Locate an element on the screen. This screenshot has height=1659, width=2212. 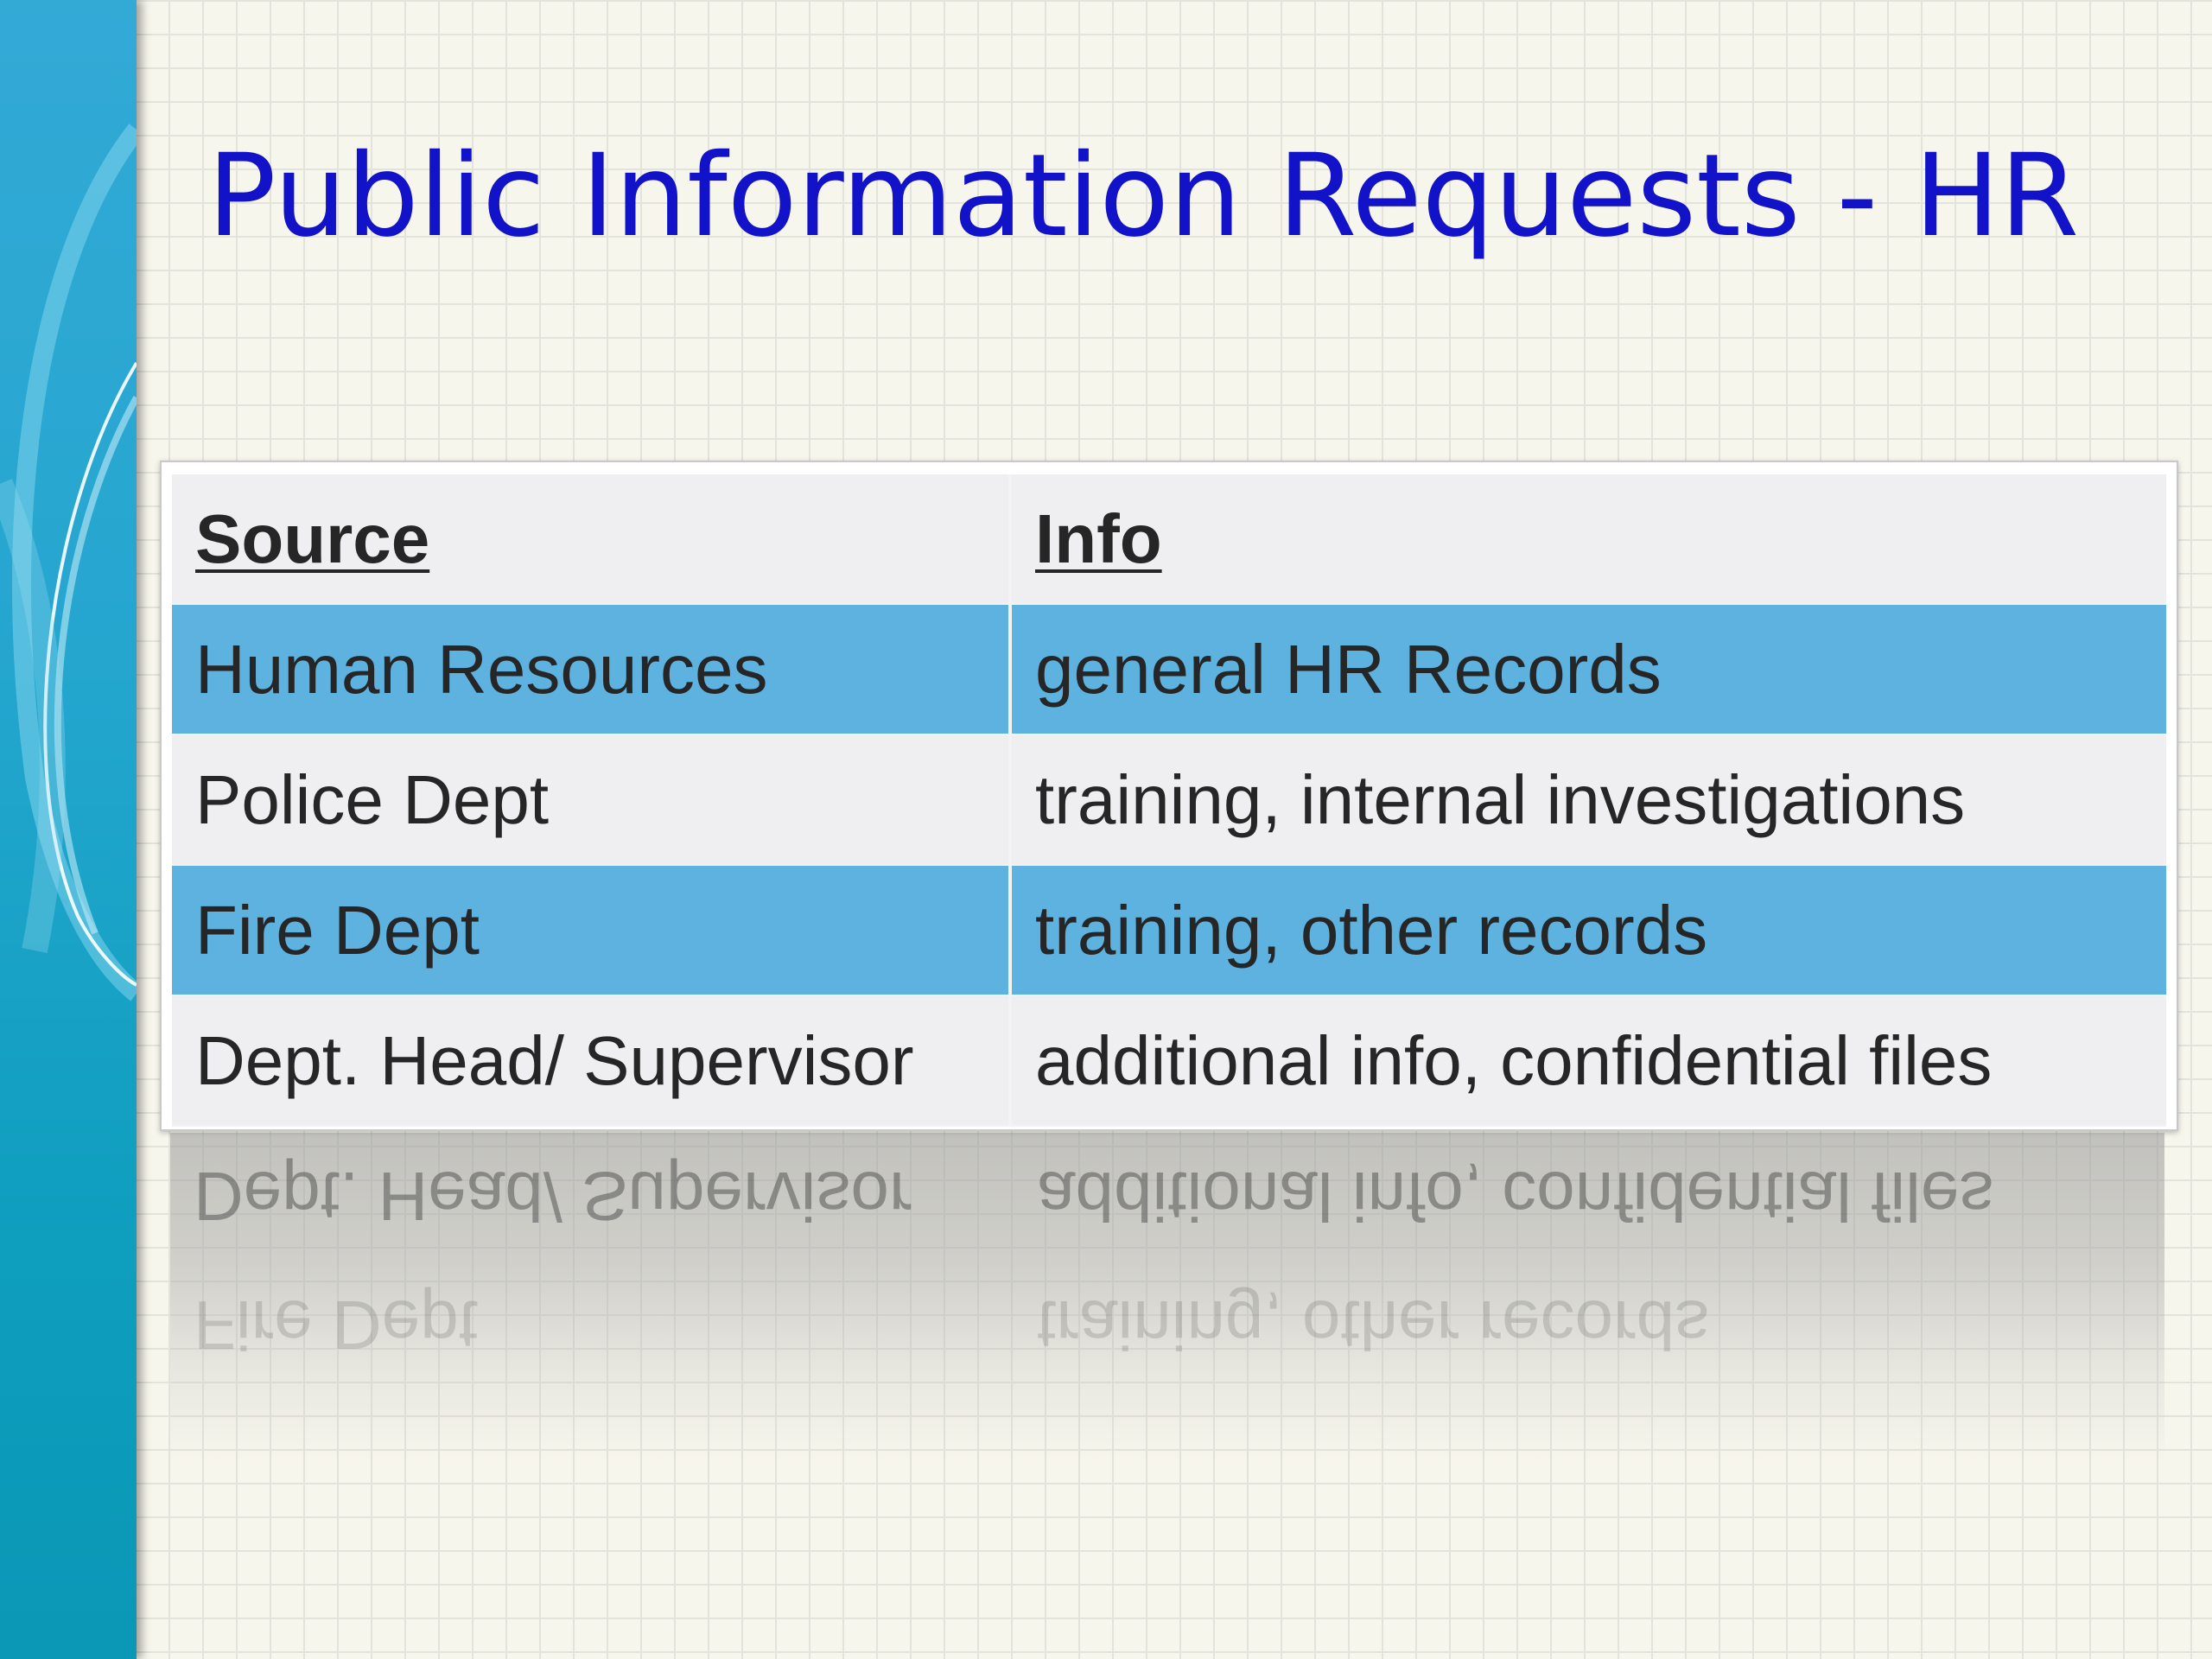
cell-source: Police Dept is located at coordinates (592, 800).